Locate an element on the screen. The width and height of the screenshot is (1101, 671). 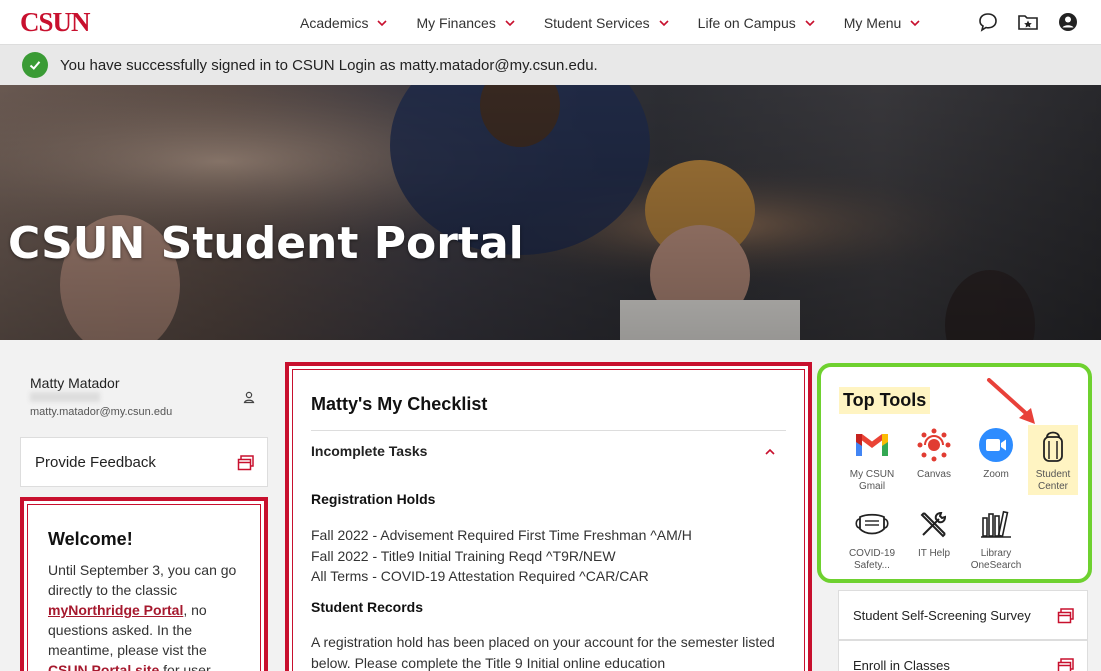
library-icon is located at coordinates (996, 524).